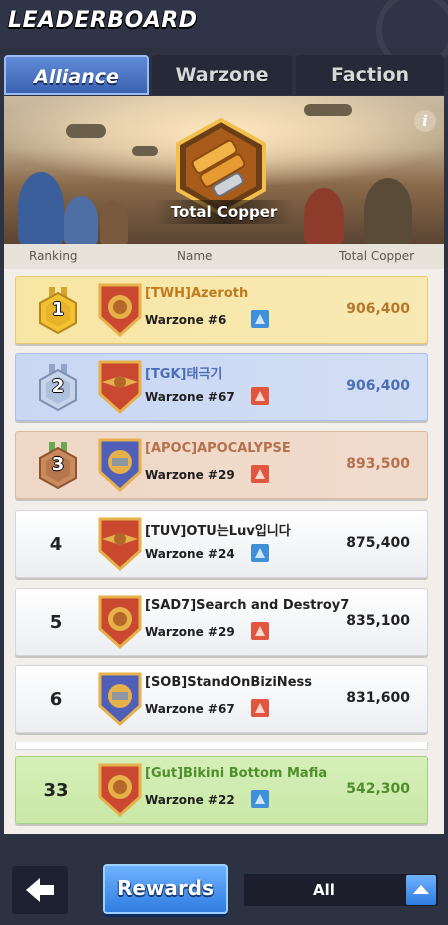 The width and height of the screenshot is (448, 925). What do you see at coordinates (378, 464) in the screenshot?
I see `copper-value: 893,500` at bounding box center [378, 464].